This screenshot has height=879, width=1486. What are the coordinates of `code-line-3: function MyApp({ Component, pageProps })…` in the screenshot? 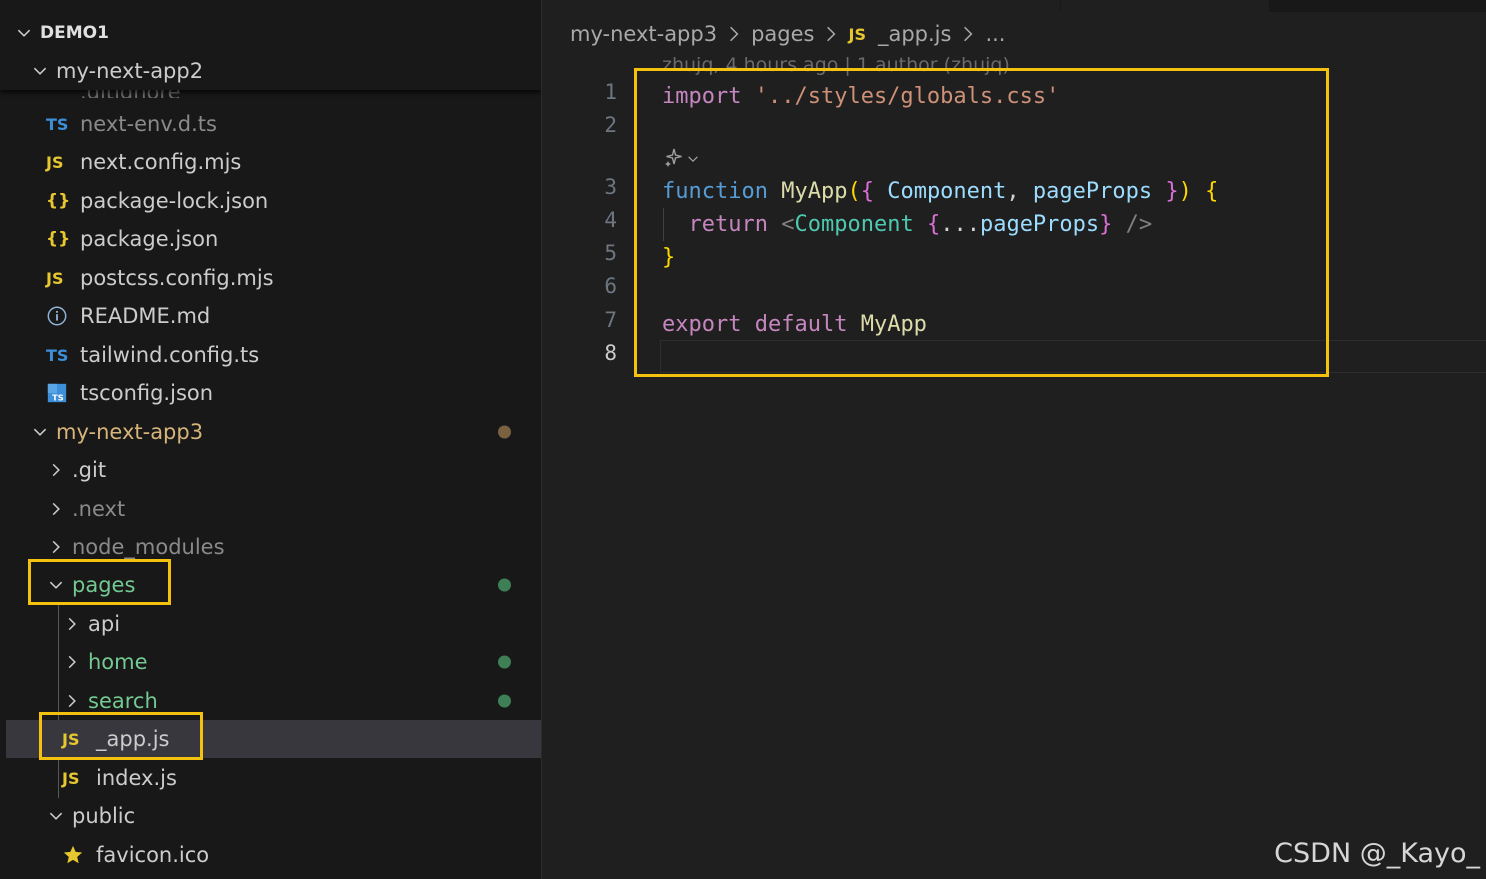 It's located at (940, 191).